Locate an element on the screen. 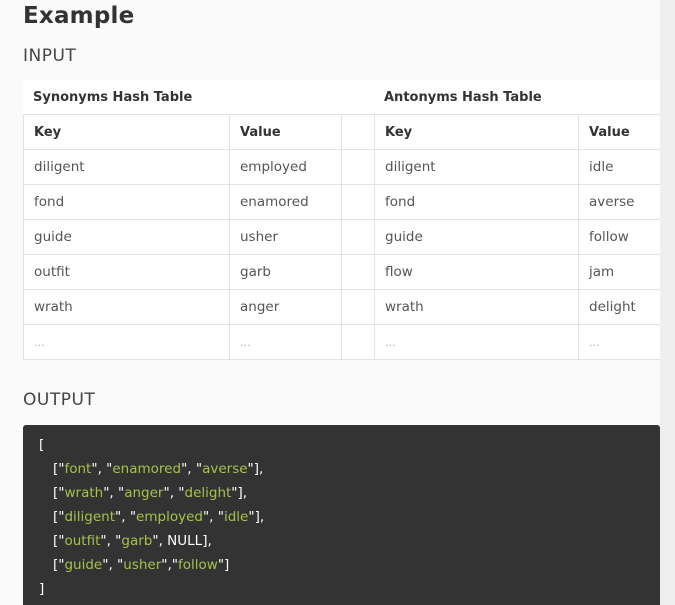 This screenshot has width=675, height=605. table-row: diligent employed diligent idle is located at coordinates (343, 167).